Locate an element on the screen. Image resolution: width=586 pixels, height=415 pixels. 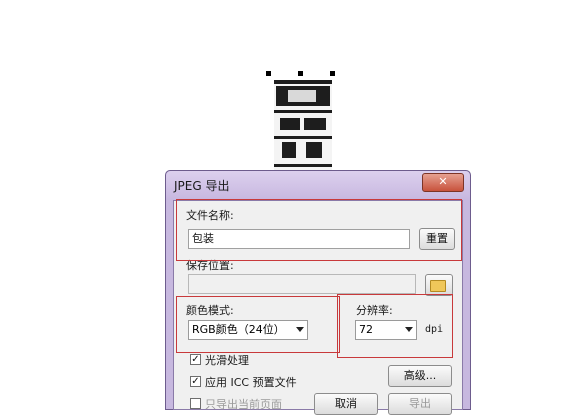
dialog-title: JPEG 导出 is located at coordinates (202, 186).